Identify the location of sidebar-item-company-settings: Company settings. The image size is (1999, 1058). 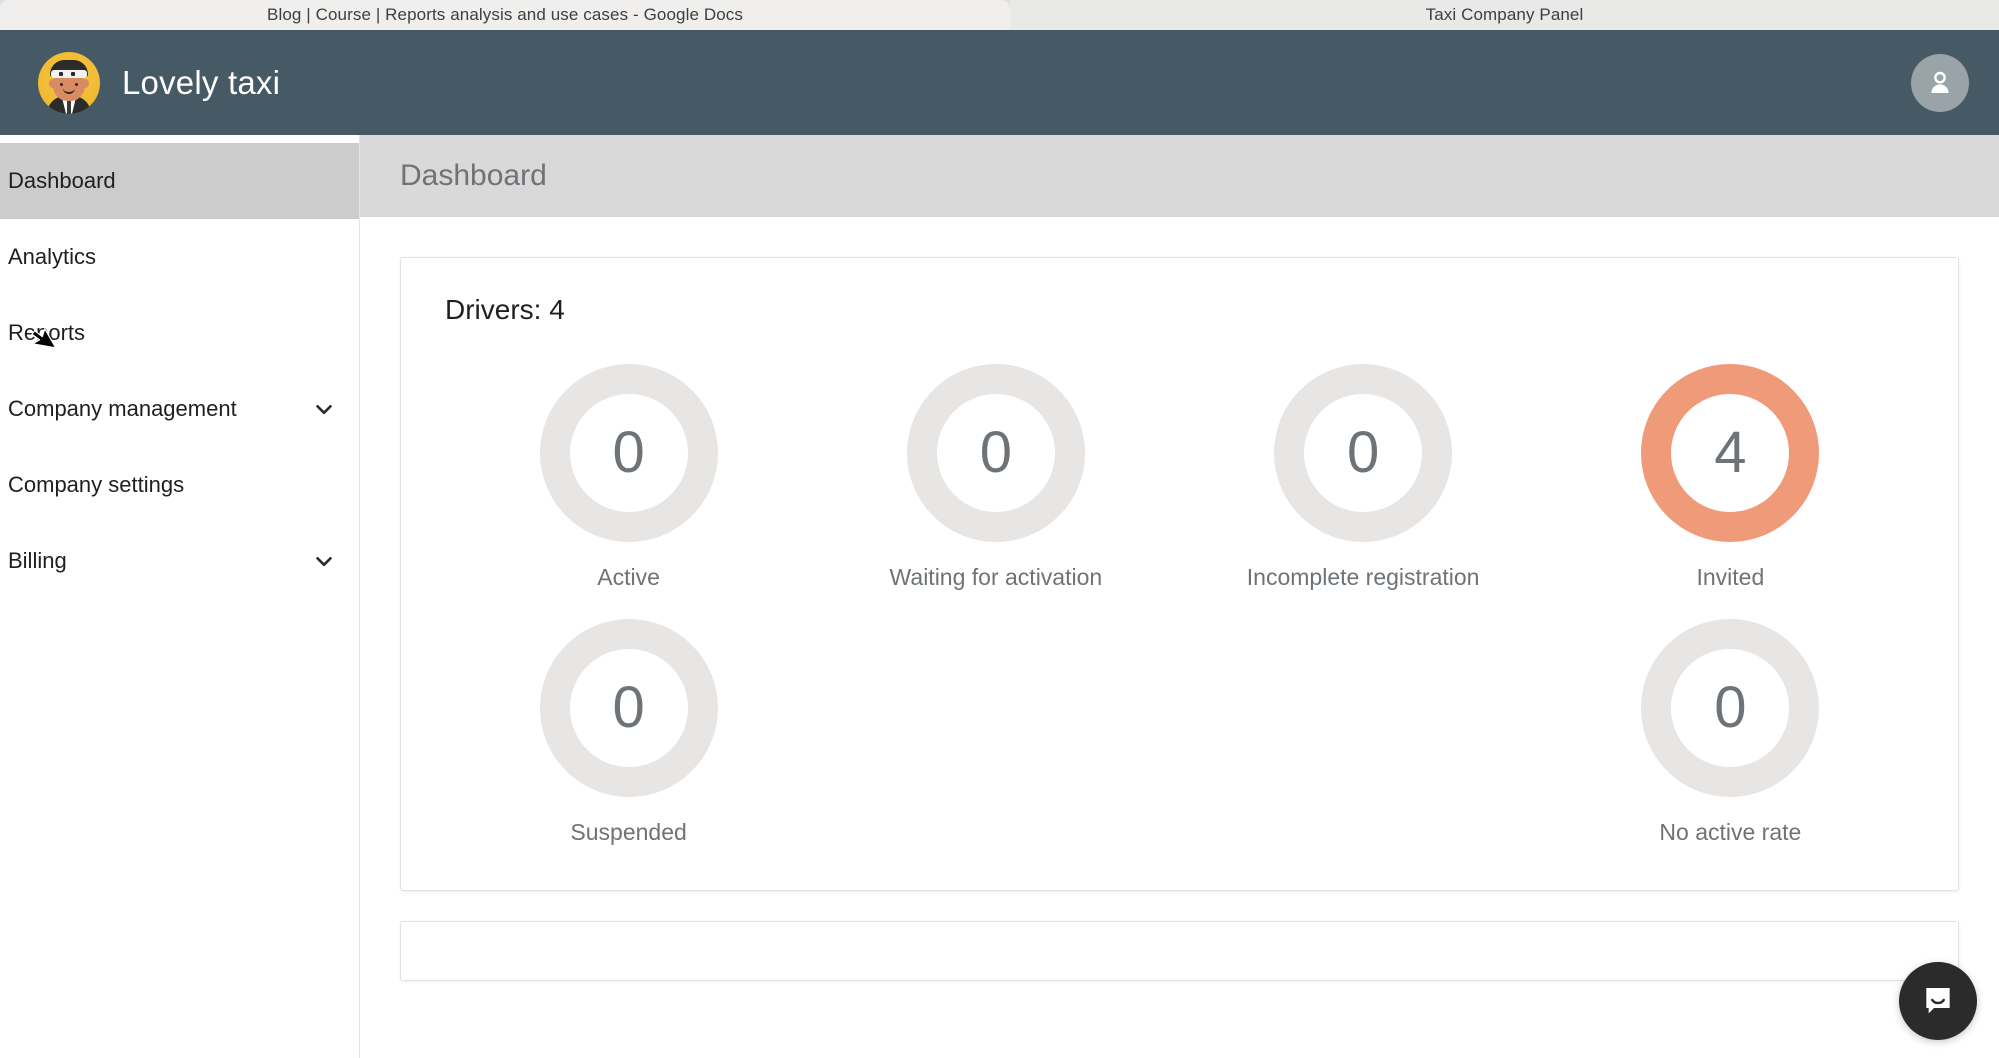
(179, 485).